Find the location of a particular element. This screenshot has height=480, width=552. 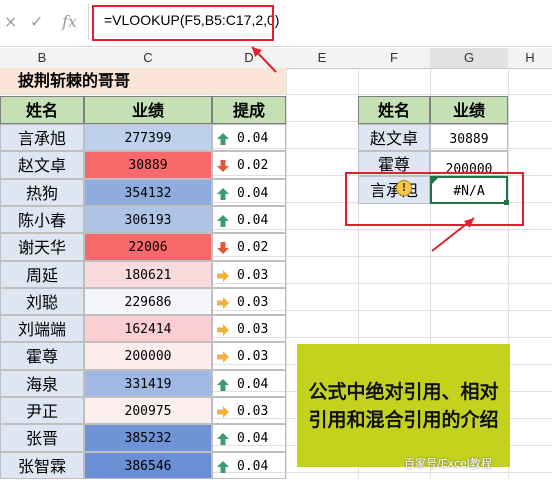

arrowhead-icon is located at coordinates (469, 223).